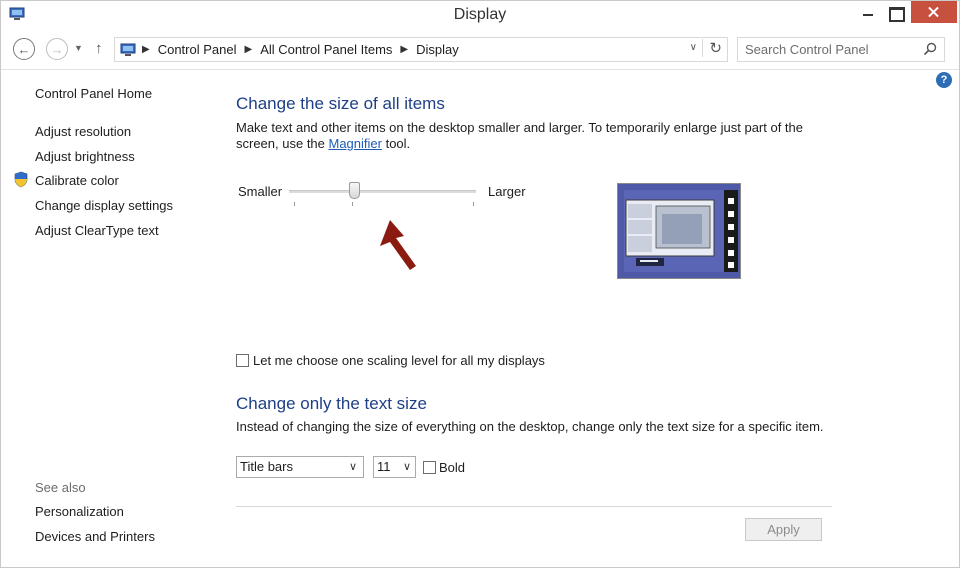  What do you see at coordinates (60, 487) in the screenshot?
I see `see-also-heading: See also` at bounding box center [60, 487].